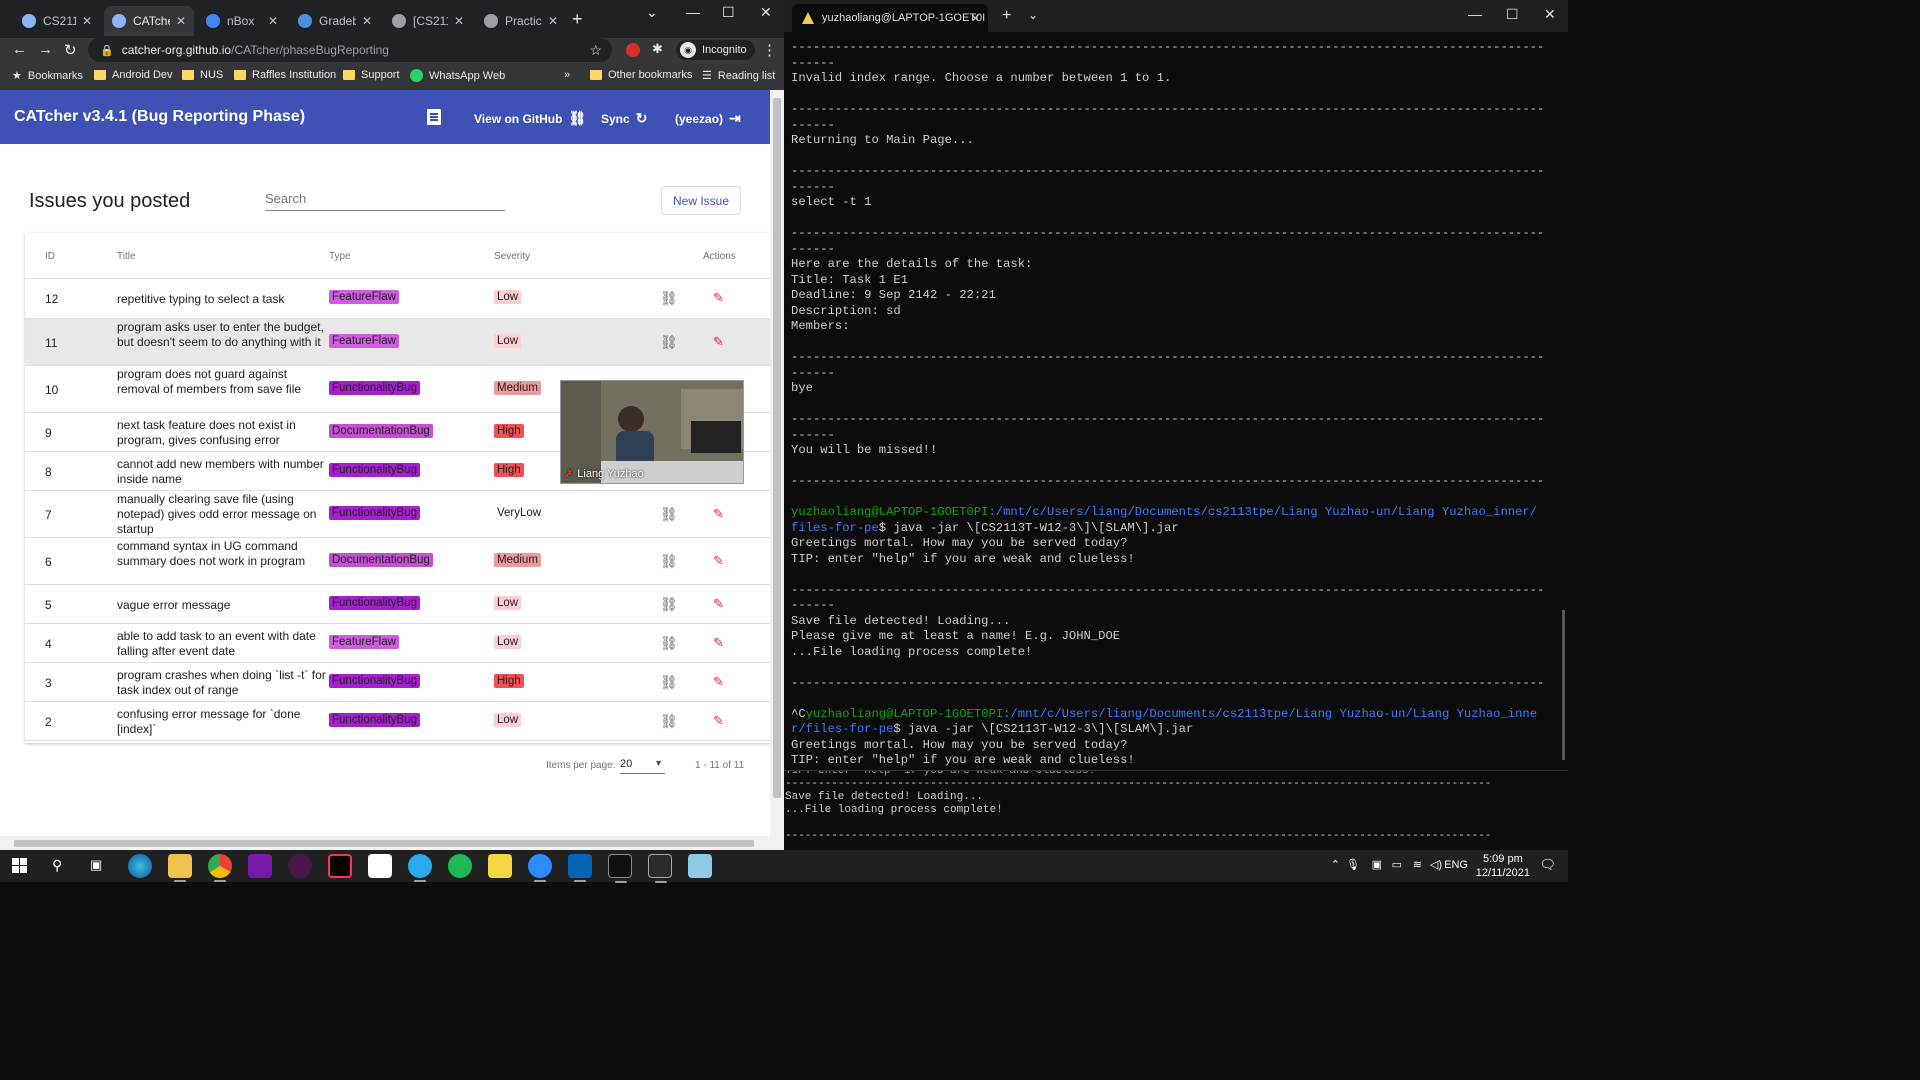  I want to click on telegram-icon, so click(420, 868).